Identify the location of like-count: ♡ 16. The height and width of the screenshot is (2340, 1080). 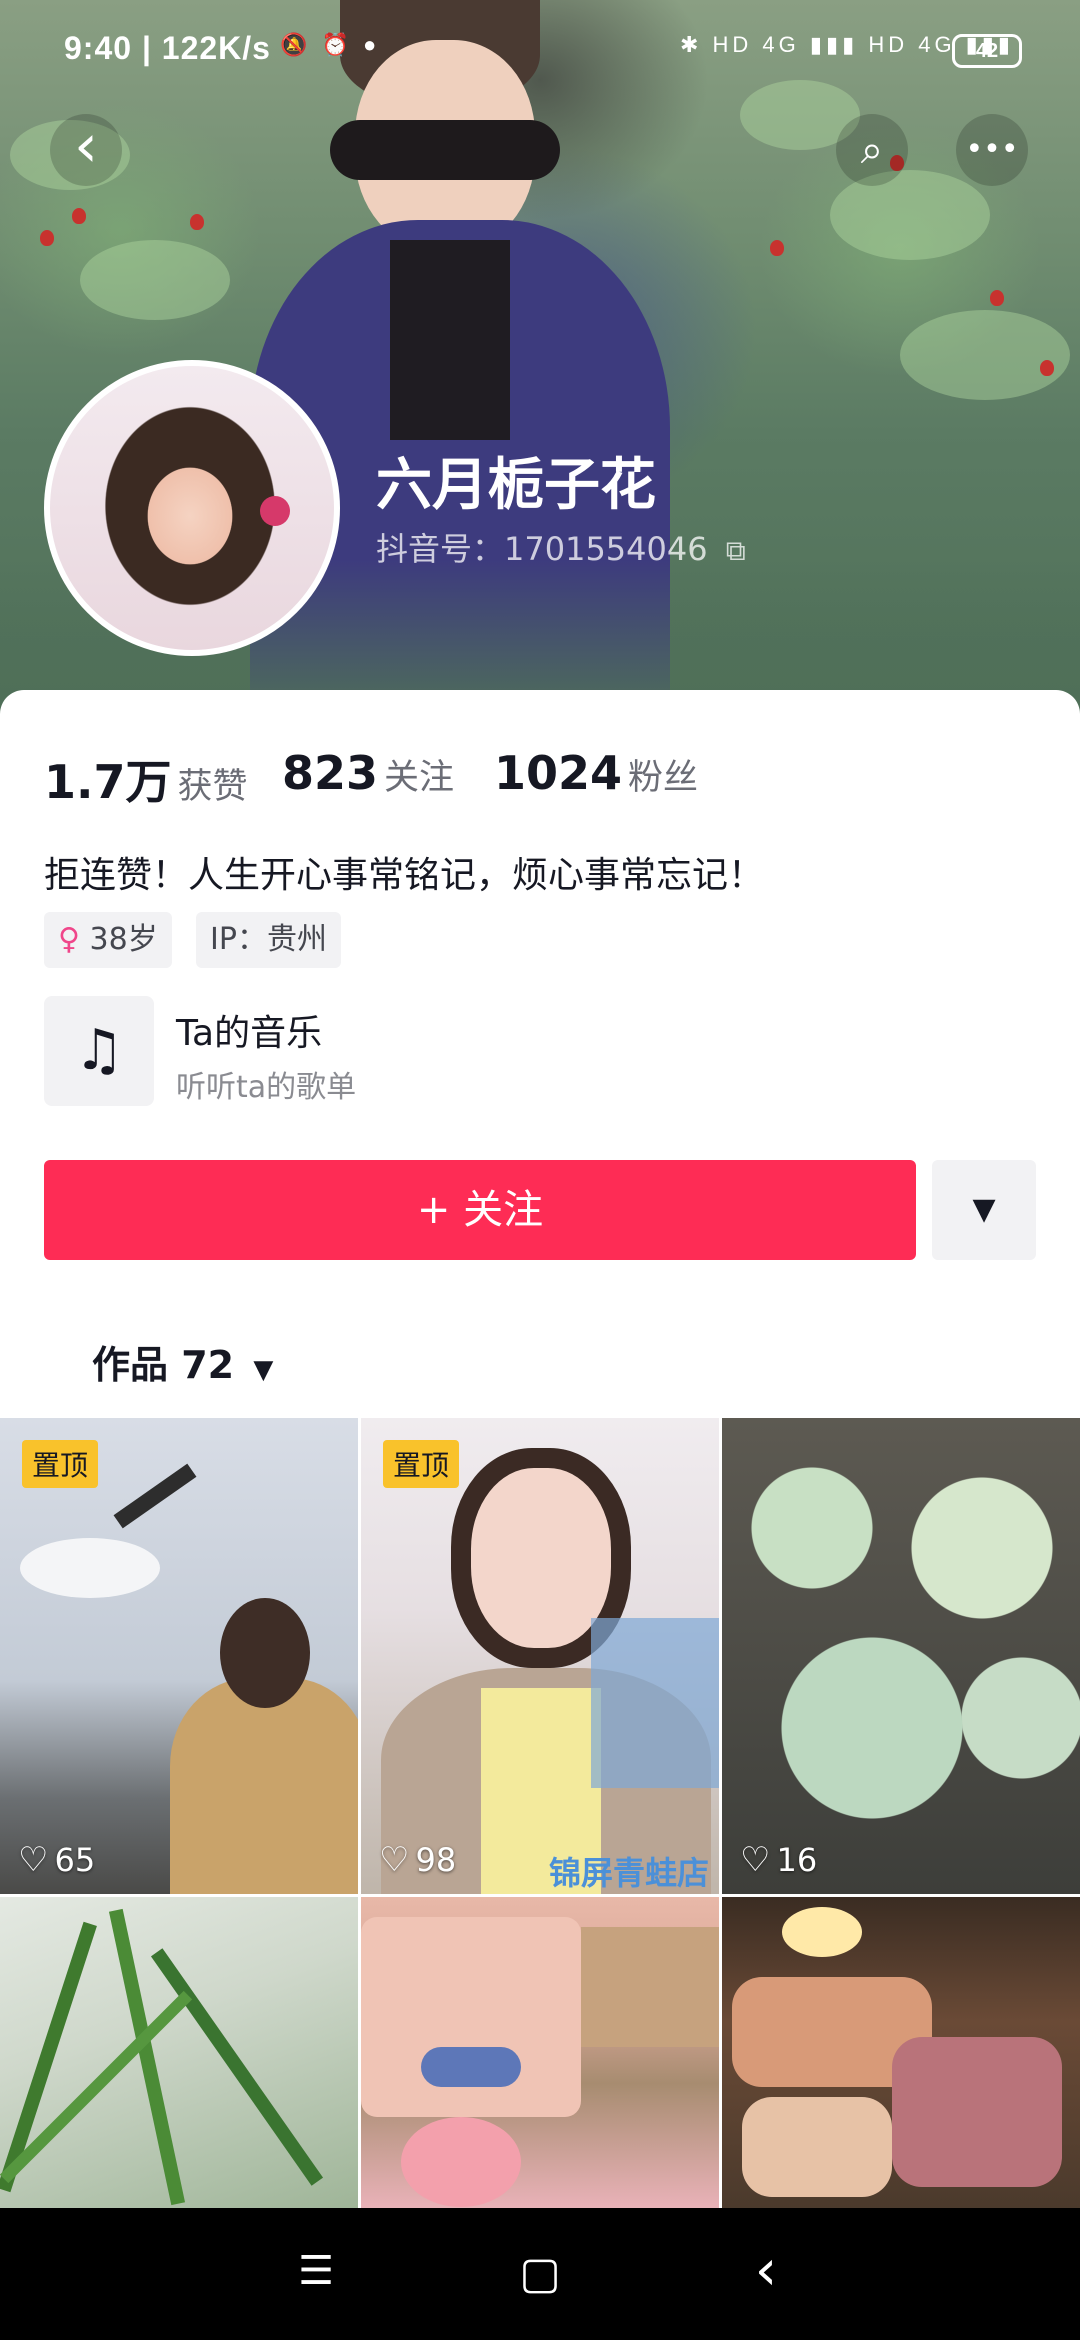
(778, 1860).